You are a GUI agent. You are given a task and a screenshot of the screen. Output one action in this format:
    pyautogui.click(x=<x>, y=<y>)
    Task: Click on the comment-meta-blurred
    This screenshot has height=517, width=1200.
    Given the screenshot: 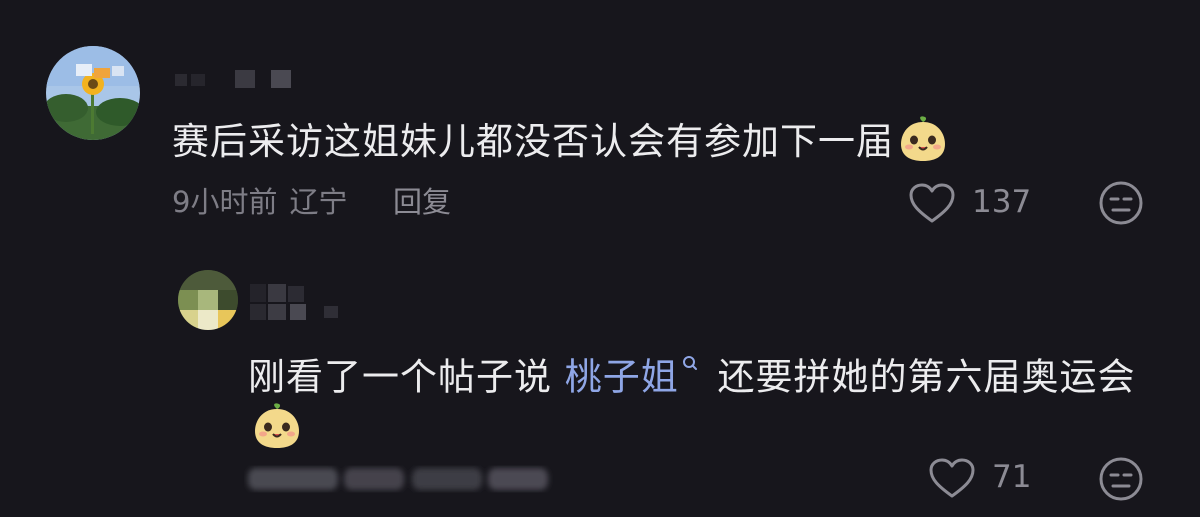 What is the action you would take?
    pyautogui.click(x=399, y=478)
    